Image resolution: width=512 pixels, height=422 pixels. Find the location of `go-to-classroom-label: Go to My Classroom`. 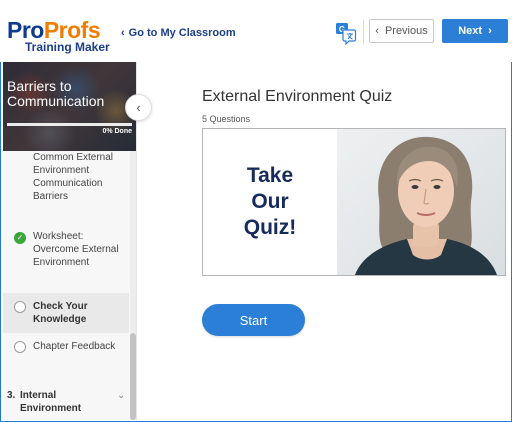

go-to-classroom-label: Go to My Classroom is located at coordinates (182, 33).